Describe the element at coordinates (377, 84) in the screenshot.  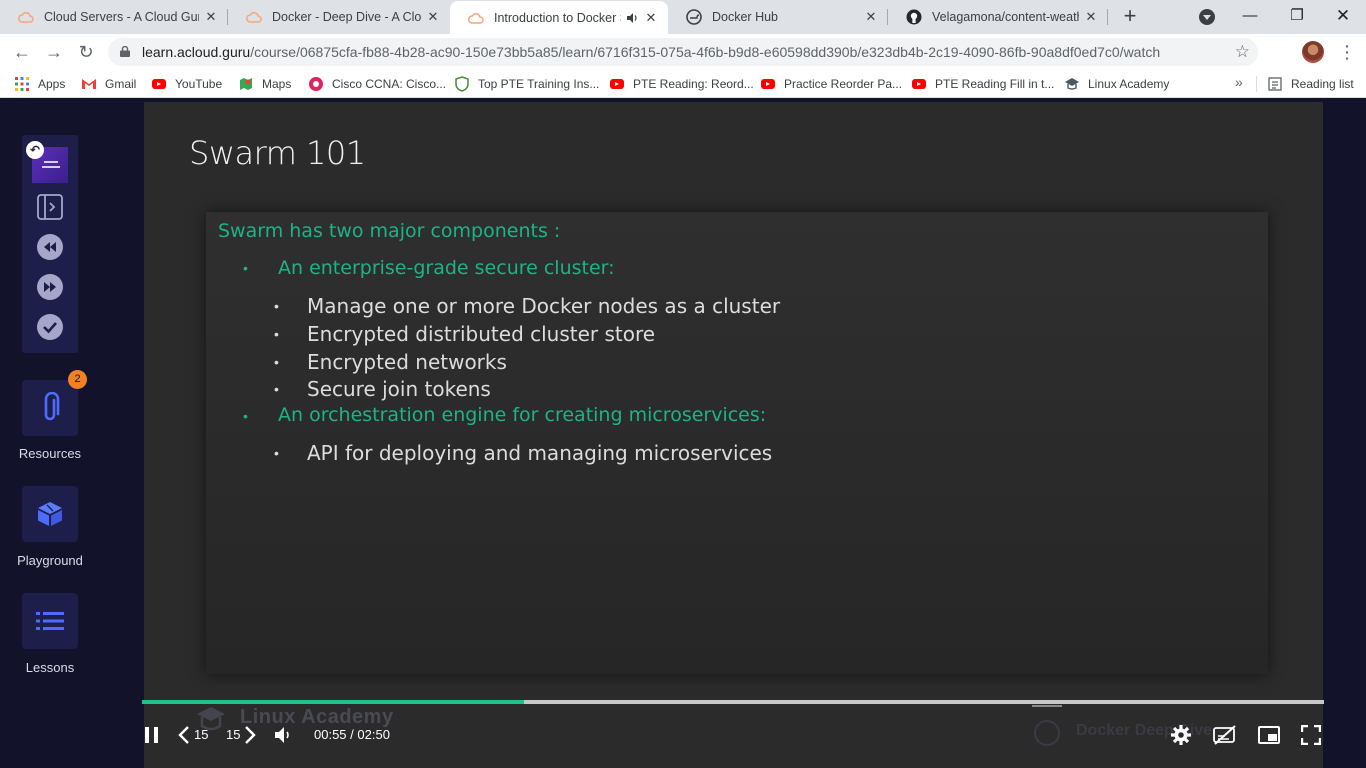
I see `bookmark-cisco: Cisco CCNA` at that location.